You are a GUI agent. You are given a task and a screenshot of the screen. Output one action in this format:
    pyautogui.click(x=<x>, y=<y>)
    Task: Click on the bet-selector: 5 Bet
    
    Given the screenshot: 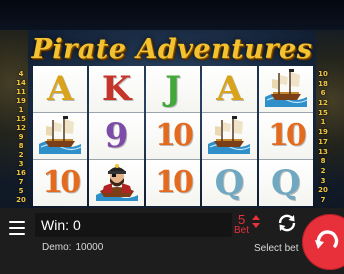 What is the action you would take?
    pyautogui.click(x=249, y=225)
    